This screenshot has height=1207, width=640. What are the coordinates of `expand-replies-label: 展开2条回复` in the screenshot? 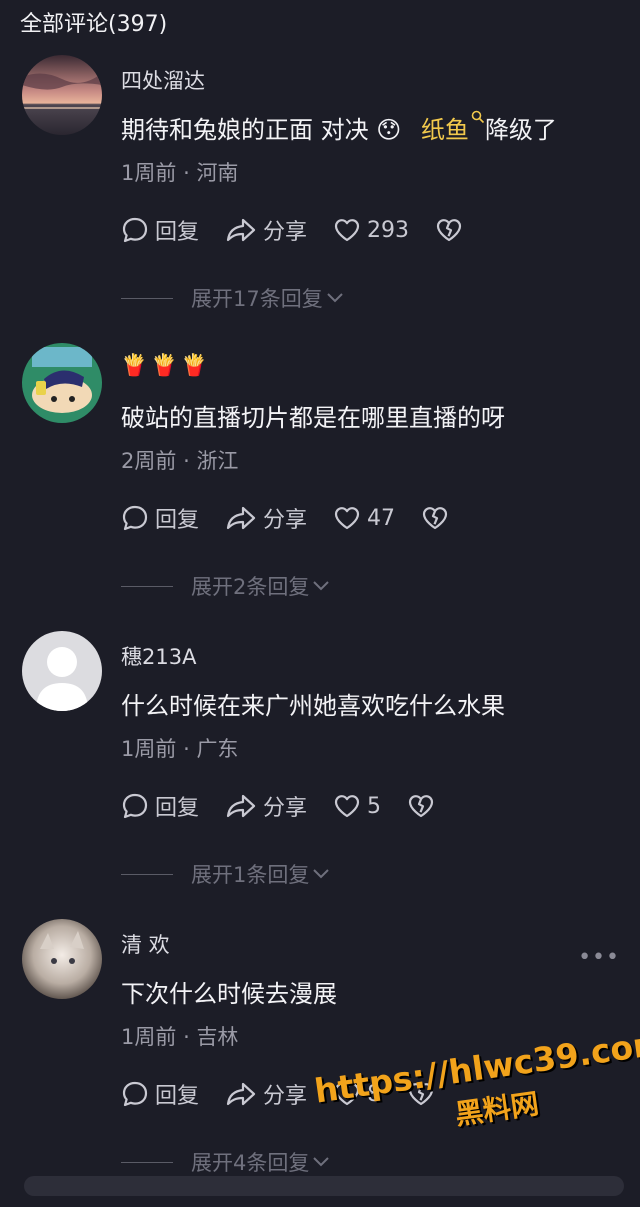 It's located at (250, 587).